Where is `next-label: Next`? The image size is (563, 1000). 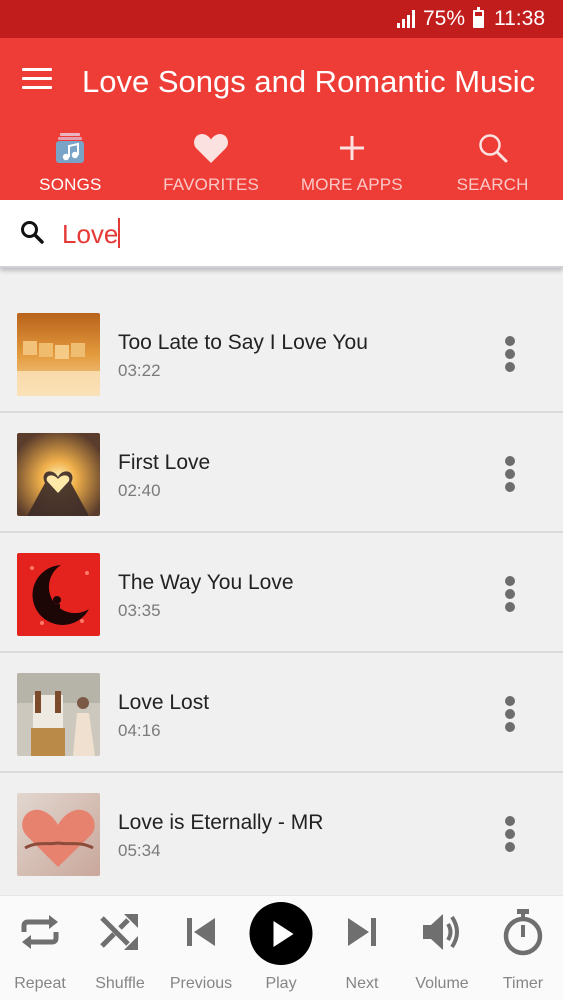
next-label: Next is located at coordinates (362, 983).